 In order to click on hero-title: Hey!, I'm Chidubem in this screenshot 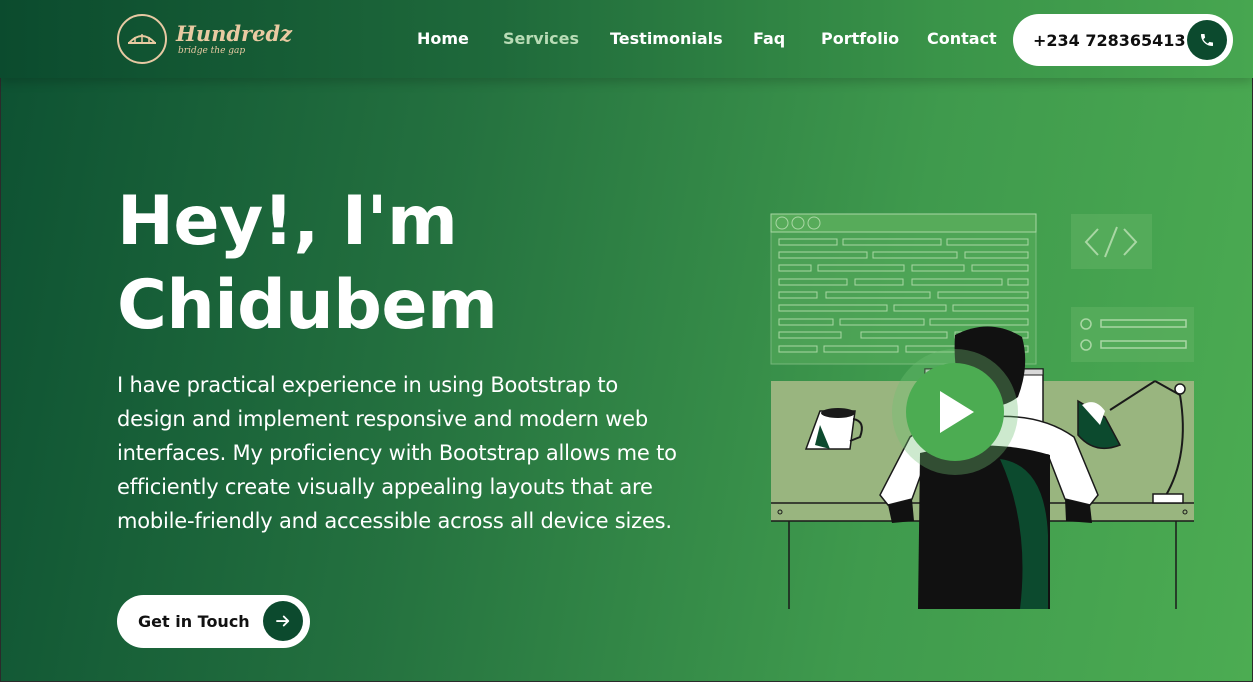, I will do `click(397, 264)`.